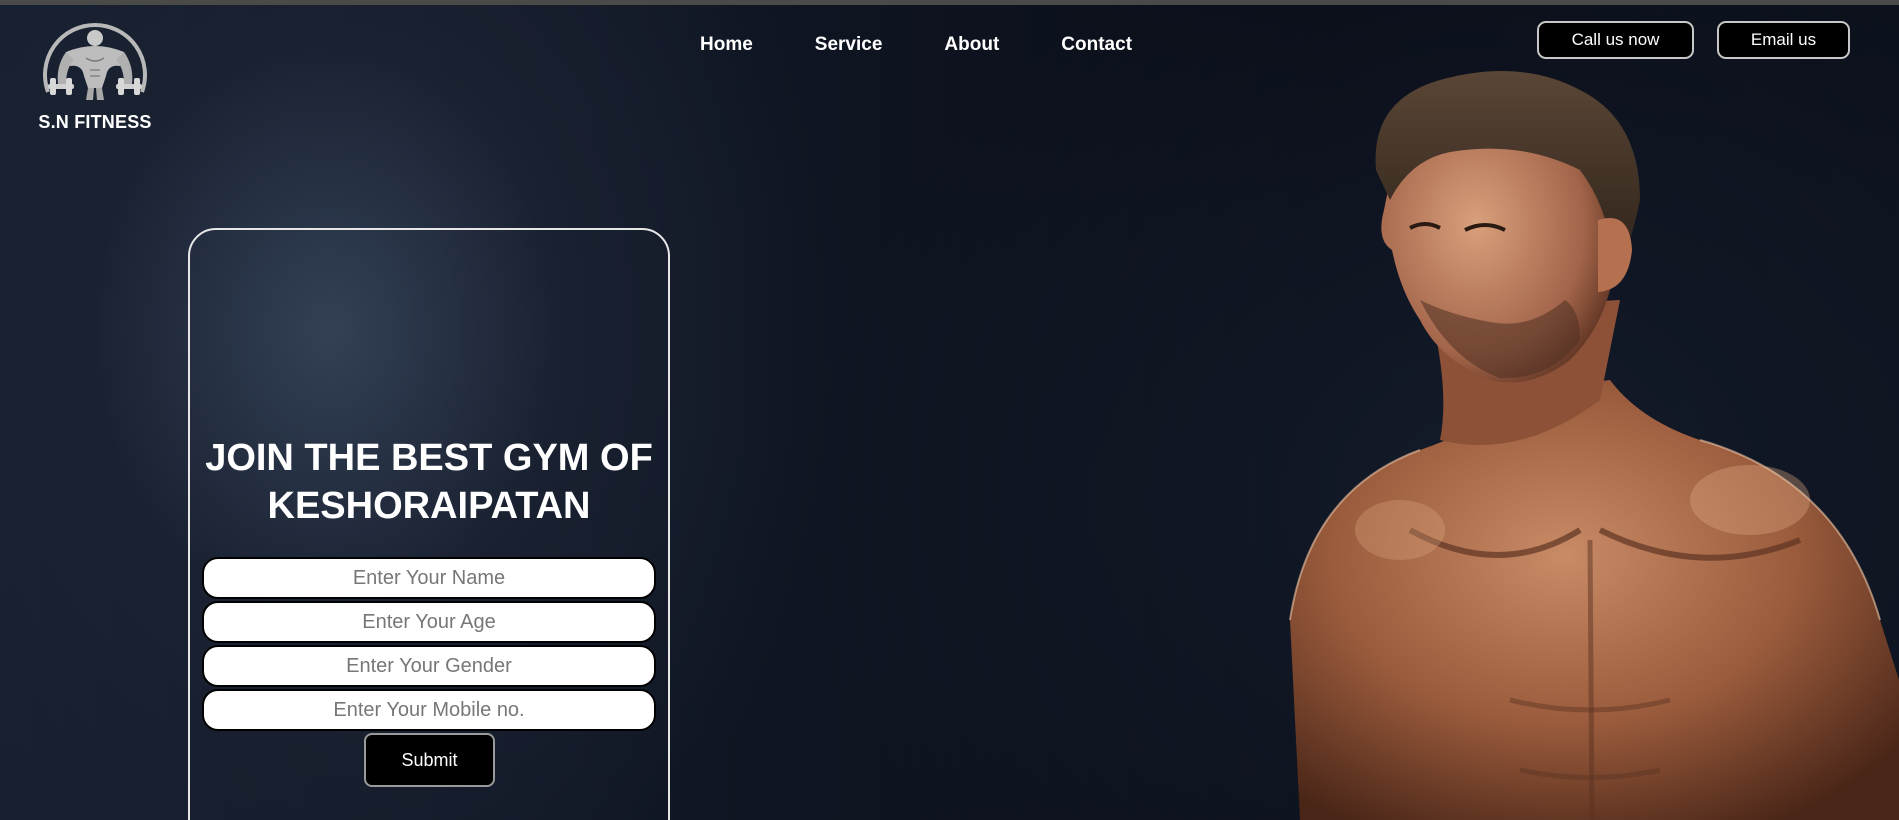 The height and width of the screenshot is (820, 1899). I want to click on name-field, so click(429, 578).